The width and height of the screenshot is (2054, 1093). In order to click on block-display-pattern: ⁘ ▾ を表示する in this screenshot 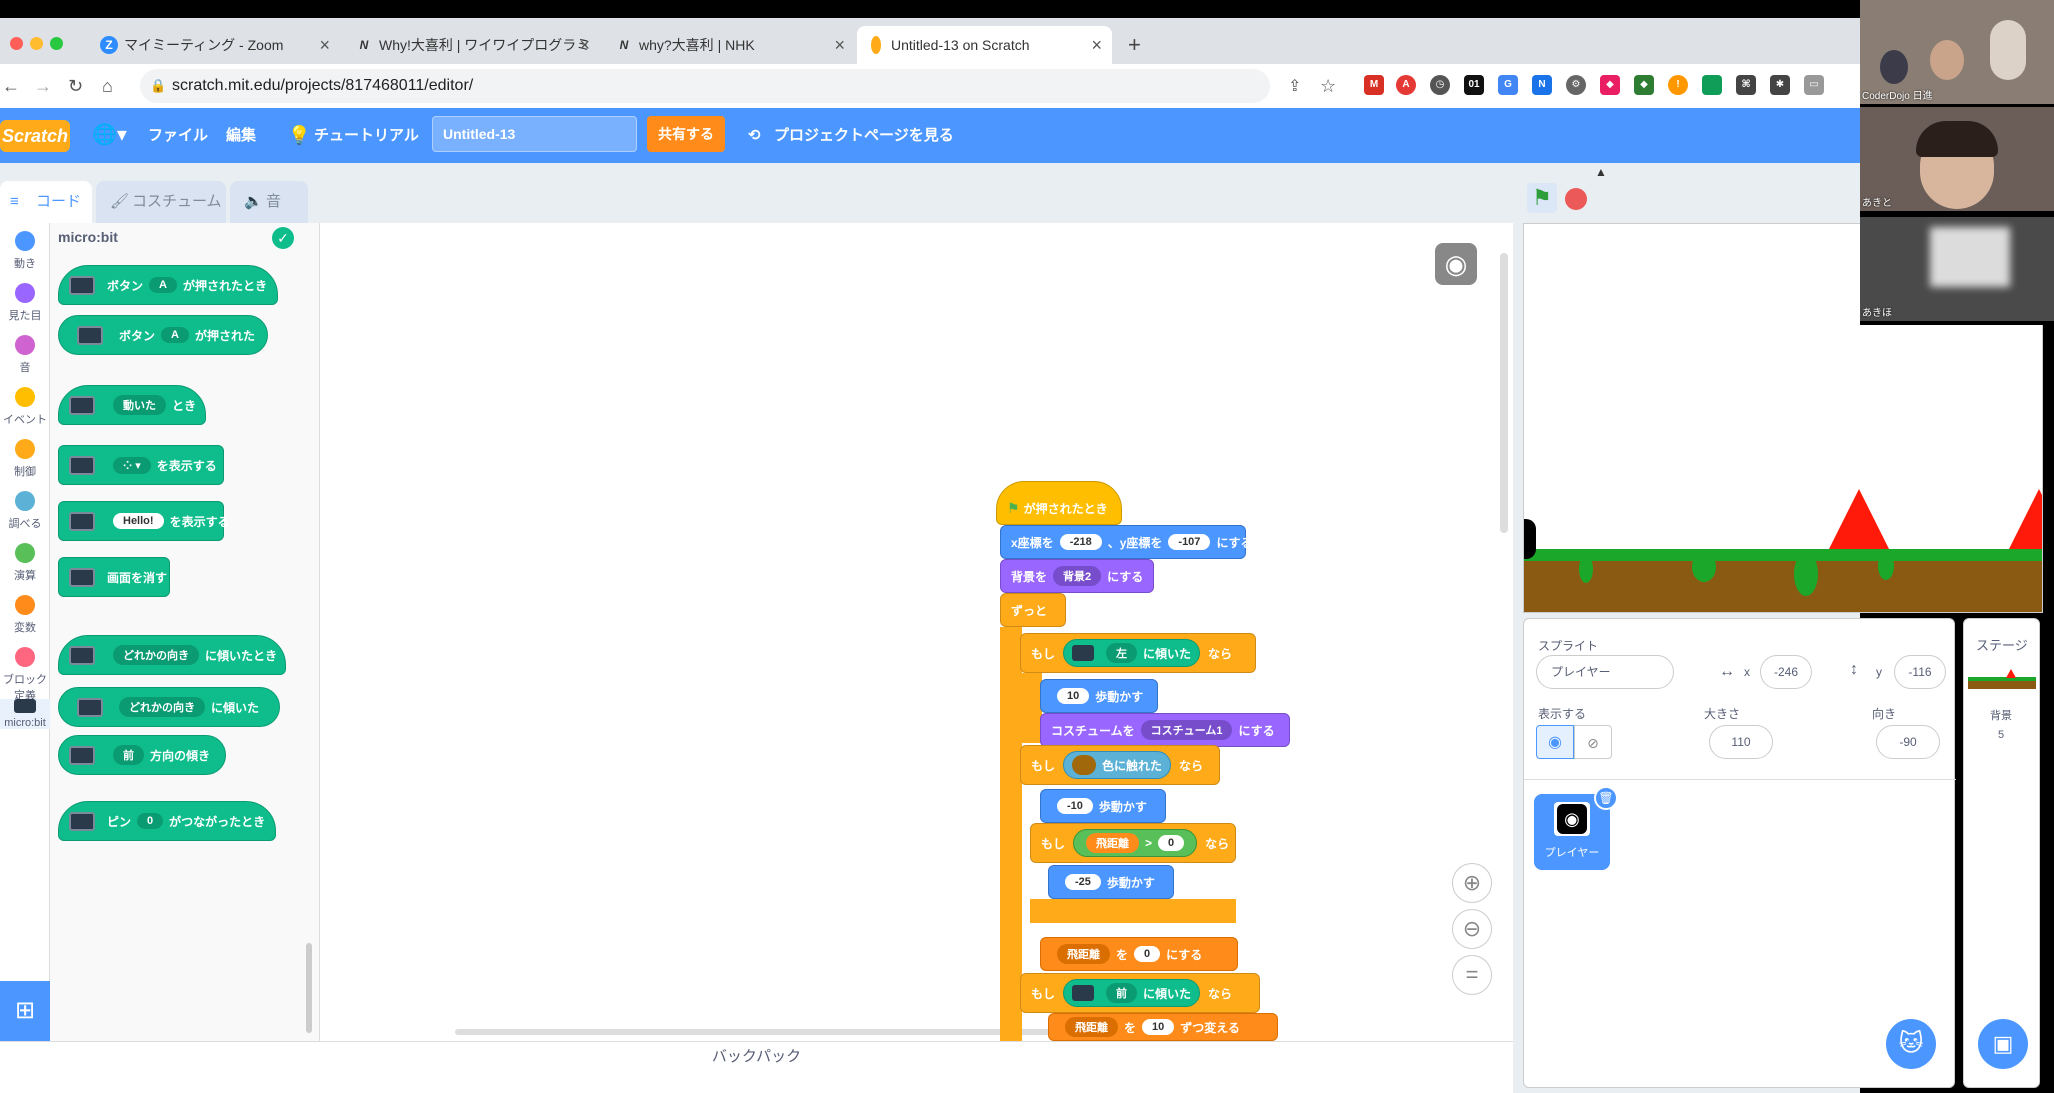, I will do `click(141, 465)`.